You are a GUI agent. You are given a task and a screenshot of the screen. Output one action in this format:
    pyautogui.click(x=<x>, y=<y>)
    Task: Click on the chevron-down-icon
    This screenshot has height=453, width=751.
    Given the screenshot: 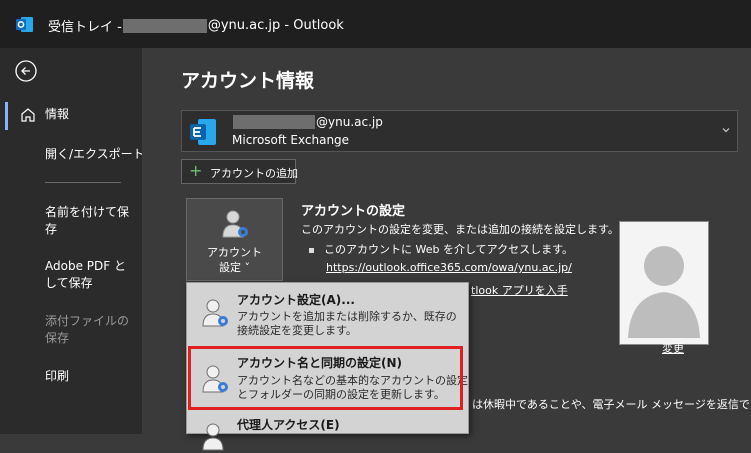 What is the action you would take?
    pyautogui.click(x=726, y=130)
    